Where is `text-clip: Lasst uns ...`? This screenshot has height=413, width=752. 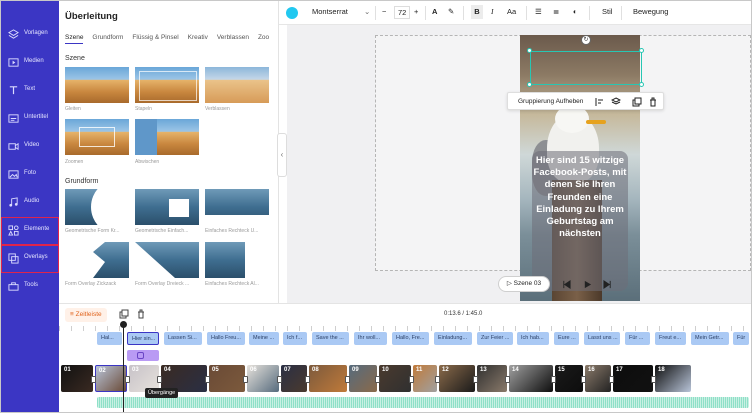 text-clip: Lasst uns ... is located at coordinates (602, 338).